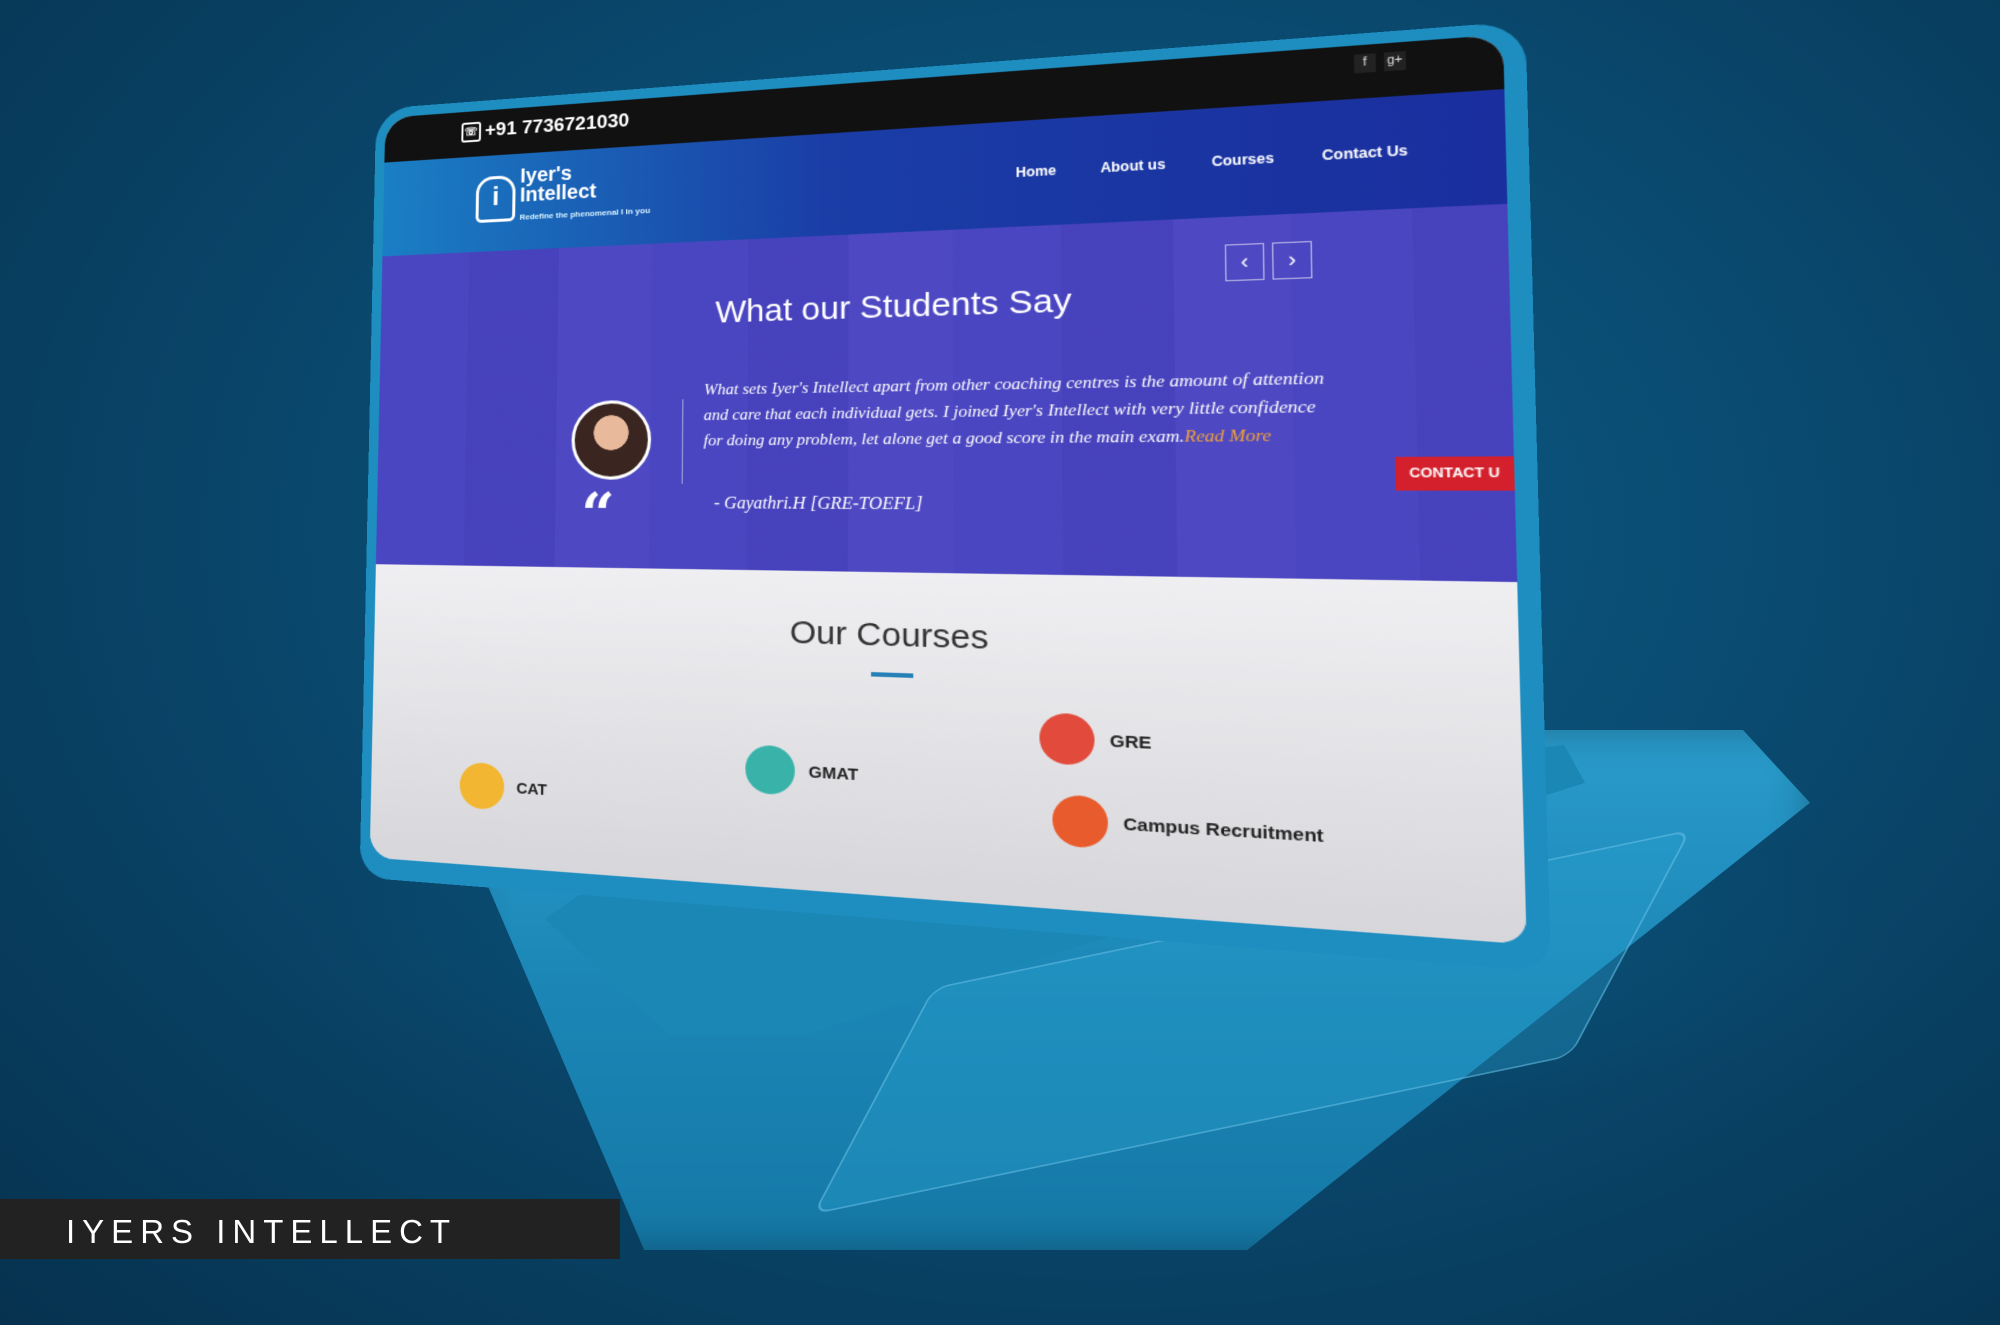  What do you see at coordinates (1223, 830) in the screenshot?
I see `course-campus-recruitment-label: Campus Recruitment` at bounding box center [1223, 830].